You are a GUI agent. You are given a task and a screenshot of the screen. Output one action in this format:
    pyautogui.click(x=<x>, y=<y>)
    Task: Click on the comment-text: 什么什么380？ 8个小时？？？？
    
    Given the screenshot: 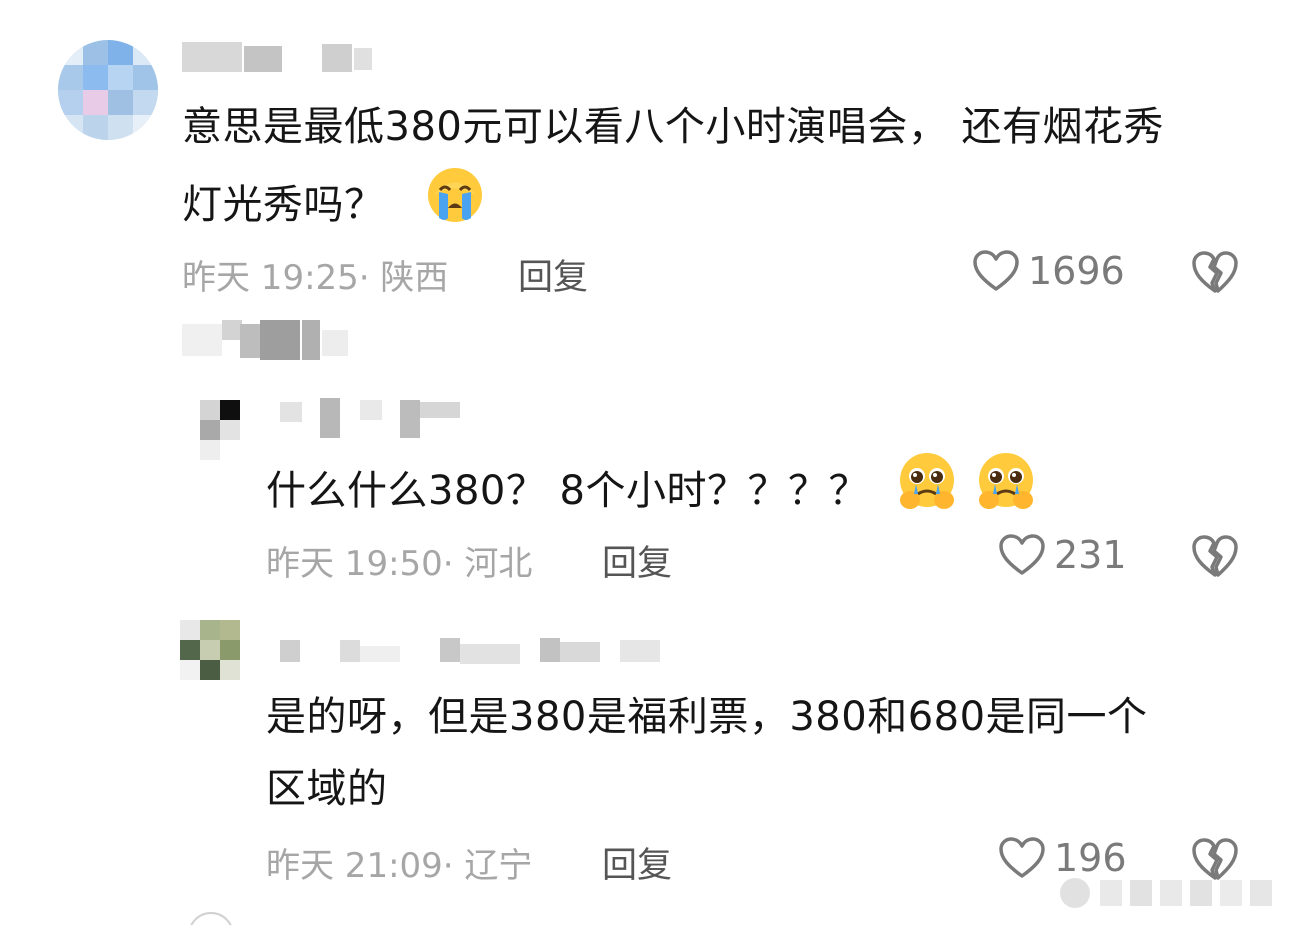 What is the action you would take?
    pyautogui.click(x=651, y=493)
    